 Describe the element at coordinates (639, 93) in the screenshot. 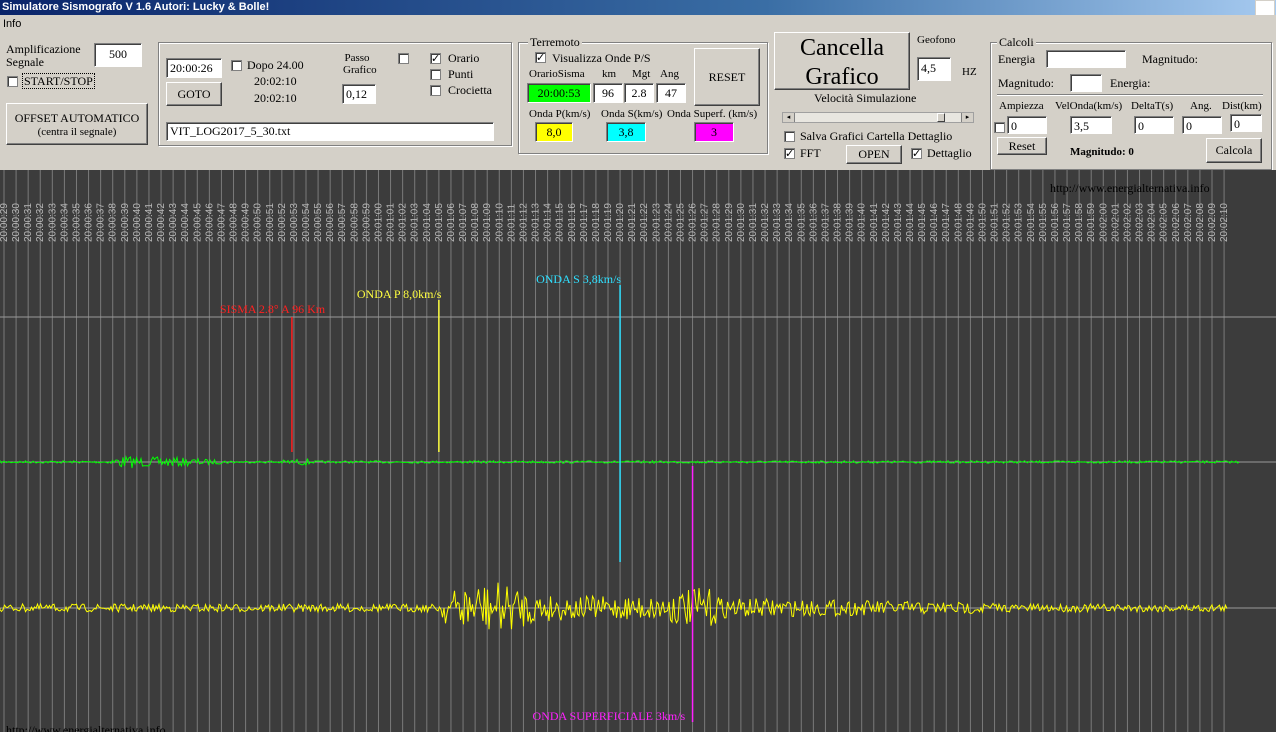

I see `mgt-field: 2.8` at that location.